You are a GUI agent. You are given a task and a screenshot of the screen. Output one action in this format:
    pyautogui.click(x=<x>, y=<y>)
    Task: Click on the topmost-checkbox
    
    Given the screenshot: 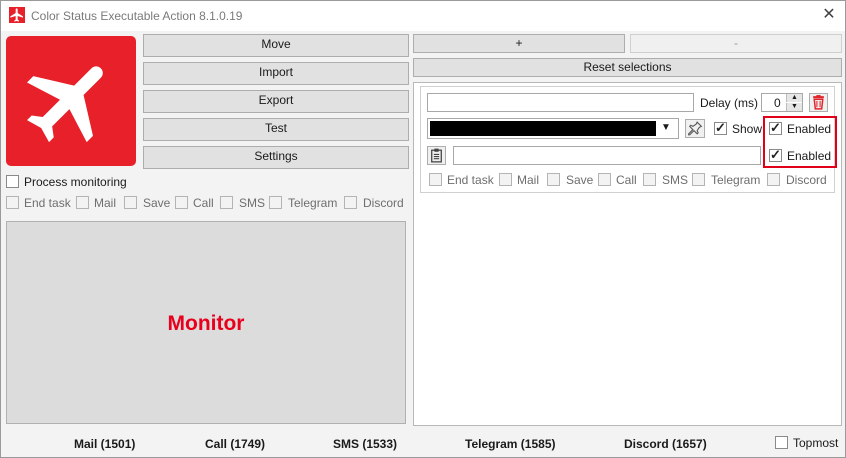 What is the action you would take?
    pyautogui.click(x=781, y=442)
    